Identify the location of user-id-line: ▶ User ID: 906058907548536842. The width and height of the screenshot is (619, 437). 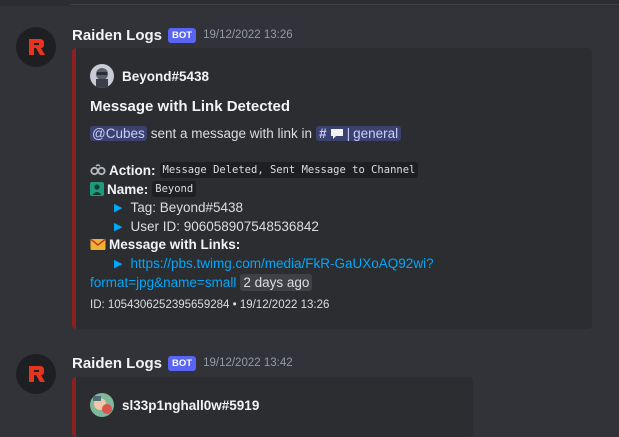
(216, 226).